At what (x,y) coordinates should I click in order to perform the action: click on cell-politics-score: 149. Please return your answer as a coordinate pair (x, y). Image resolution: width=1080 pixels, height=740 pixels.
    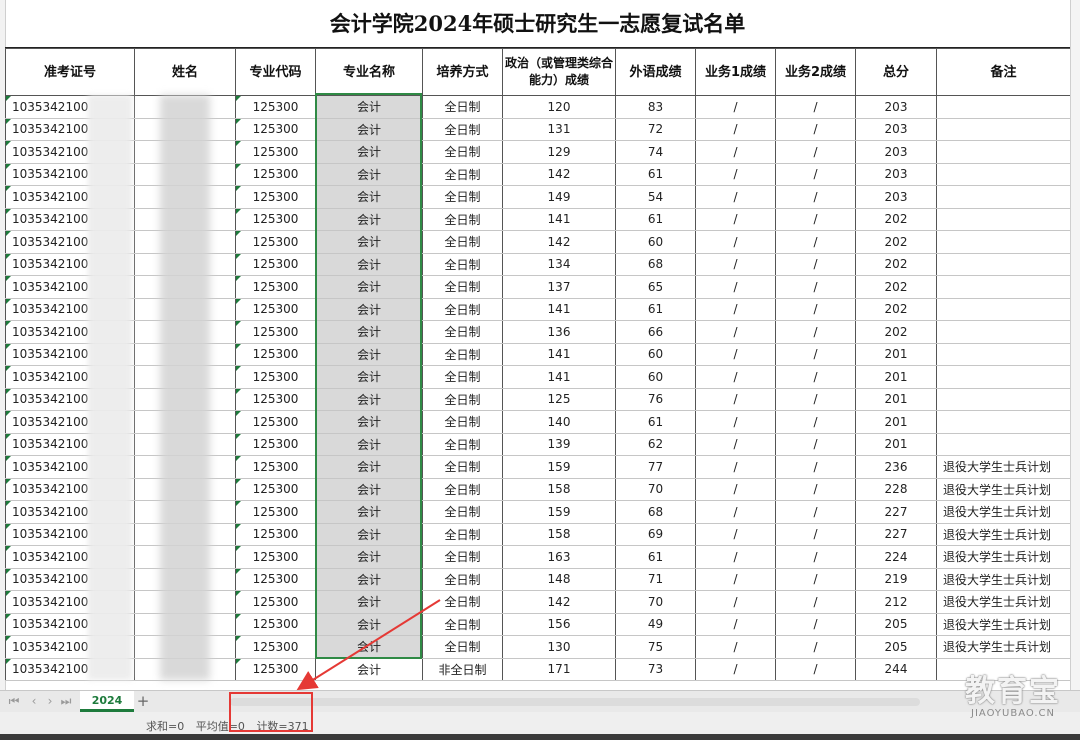
    Looking at the image, I should click on (559, 197).